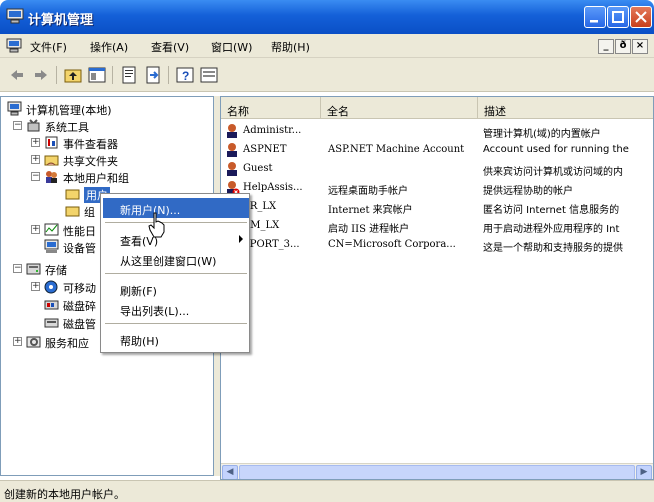 Image resolution: width=654 pixels, height=502 pixels. Describe the element at coordinates (15, 16) in the screenshot. I see `computer-management-icon` at that location.